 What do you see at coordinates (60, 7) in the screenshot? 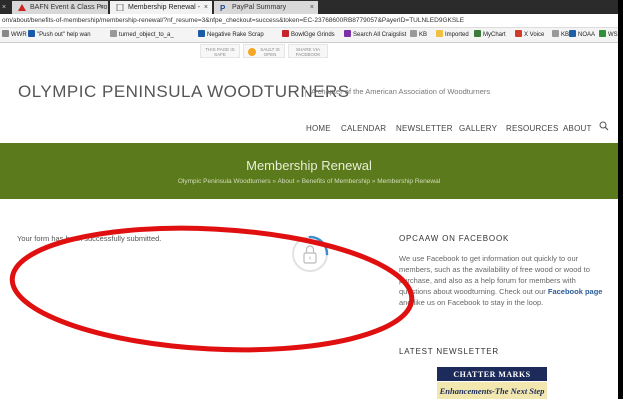
I see `tab-bafn: BAFN Event & Class Pro ×` at bounding box center [60, 7].